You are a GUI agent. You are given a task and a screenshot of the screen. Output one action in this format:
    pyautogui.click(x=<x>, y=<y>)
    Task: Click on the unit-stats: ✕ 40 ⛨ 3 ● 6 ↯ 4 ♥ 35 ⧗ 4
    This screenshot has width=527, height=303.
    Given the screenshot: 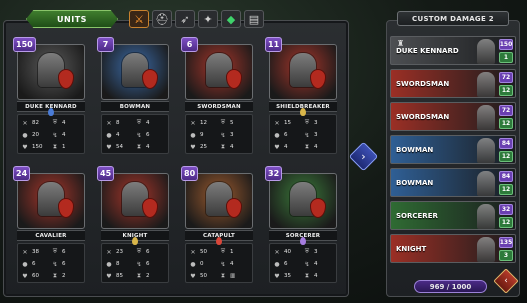 What is the action you would take?
    pyautogui.click(x=303, y=263)
    